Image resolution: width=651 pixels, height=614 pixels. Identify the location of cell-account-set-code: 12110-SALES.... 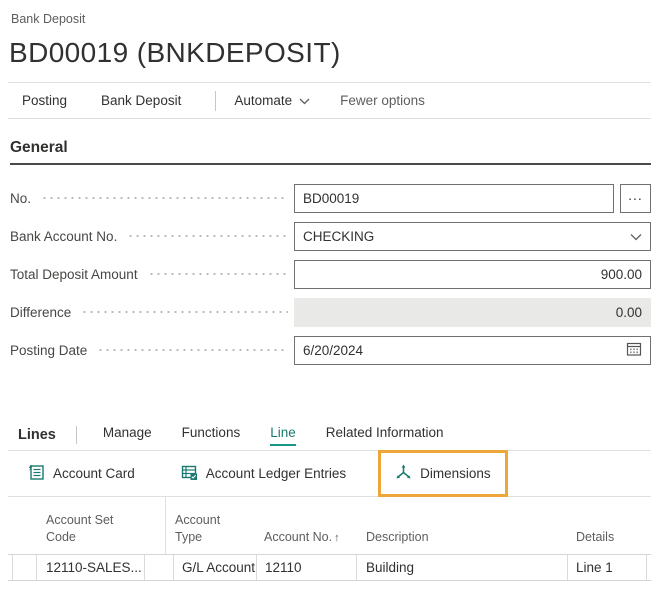
(91, 567).